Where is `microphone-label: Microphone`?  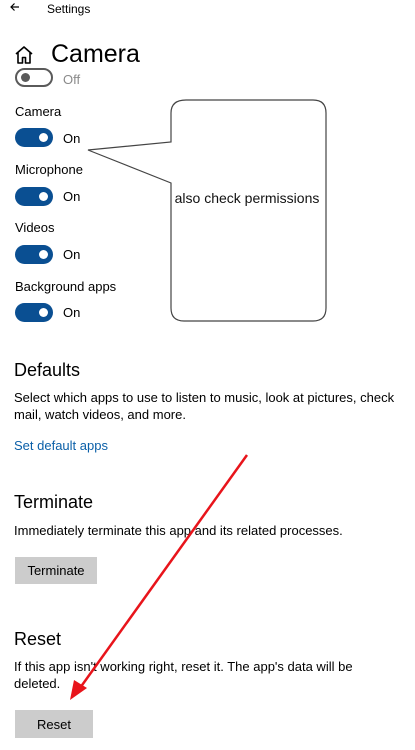
microphone-label: Microphone is located at coordinates (49, 169).